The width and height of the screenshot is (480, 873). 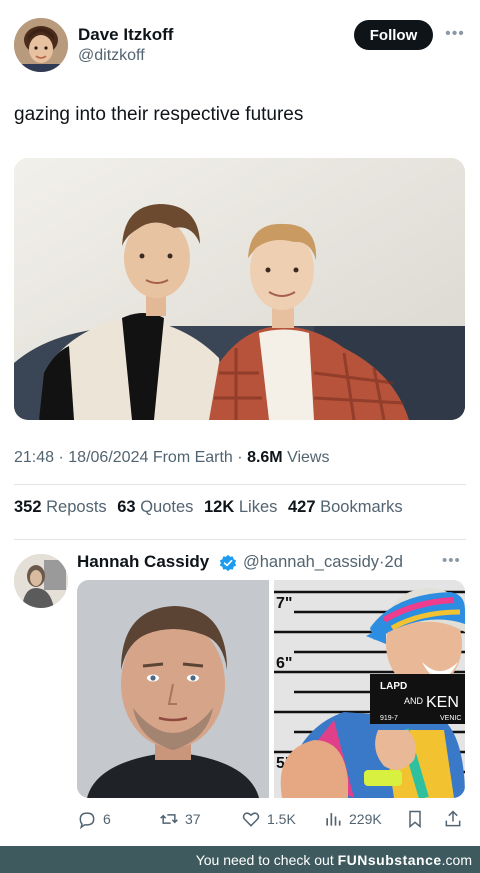 What do you see at coordinates (284, 663) in the screenshot?
I see `height-mark: 6"` at bounding box center [284, 663].